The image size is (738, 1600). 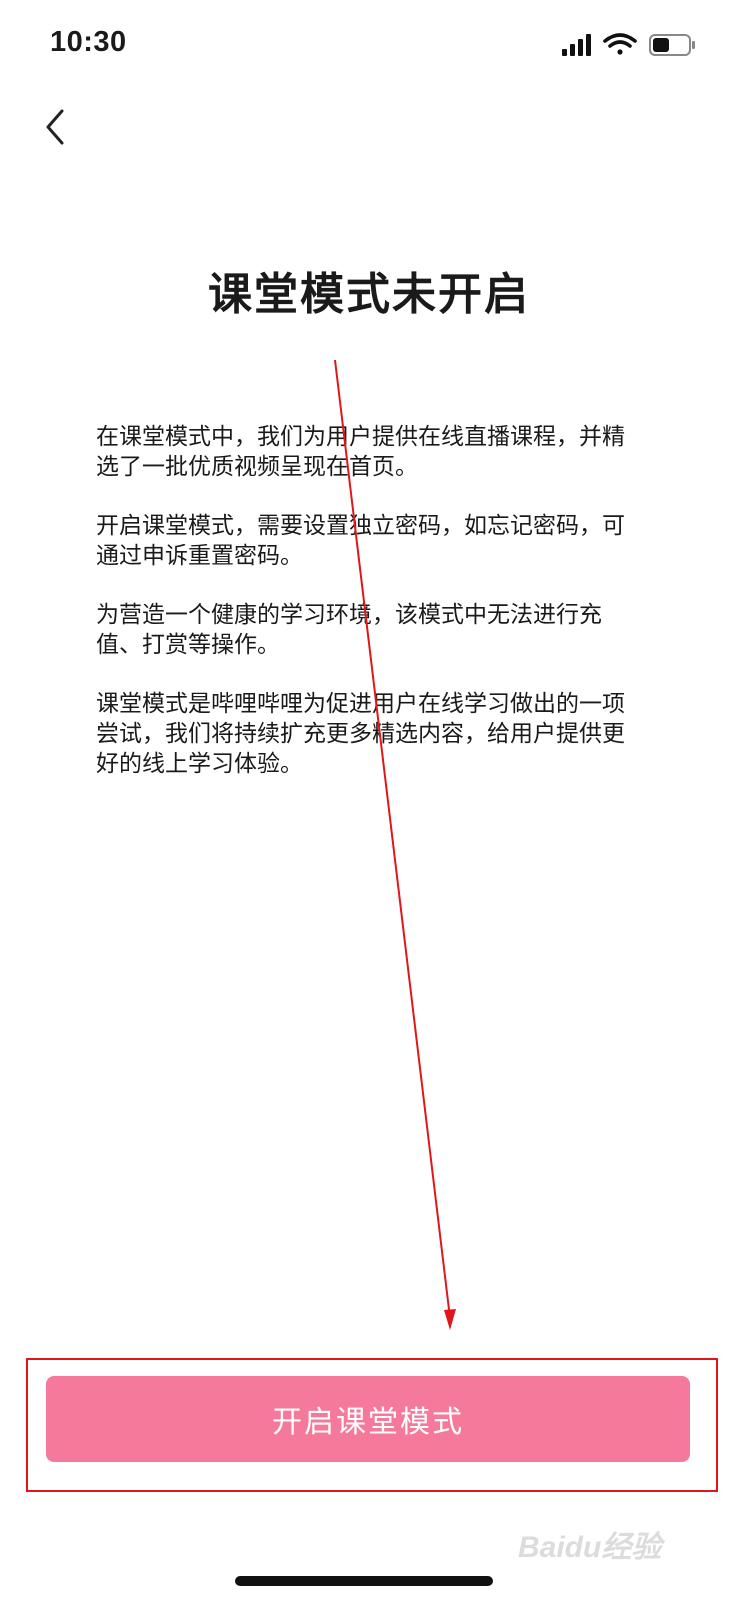 What do you see at coordinates (364, 1581) in the screenshot?
I see `home-indicator` at bounding box center [364, 1581].